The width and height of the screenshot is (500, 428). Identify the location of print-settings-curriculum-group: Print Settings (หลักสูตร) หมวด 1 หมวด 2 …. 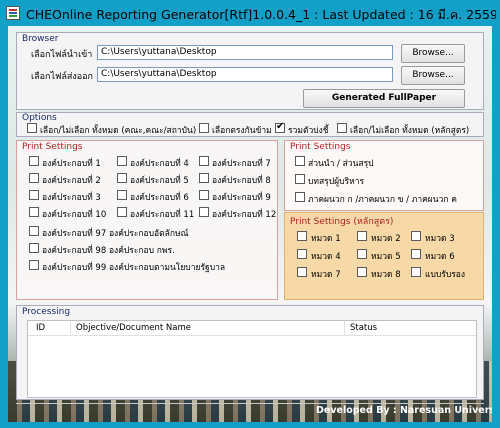
(384, 256).